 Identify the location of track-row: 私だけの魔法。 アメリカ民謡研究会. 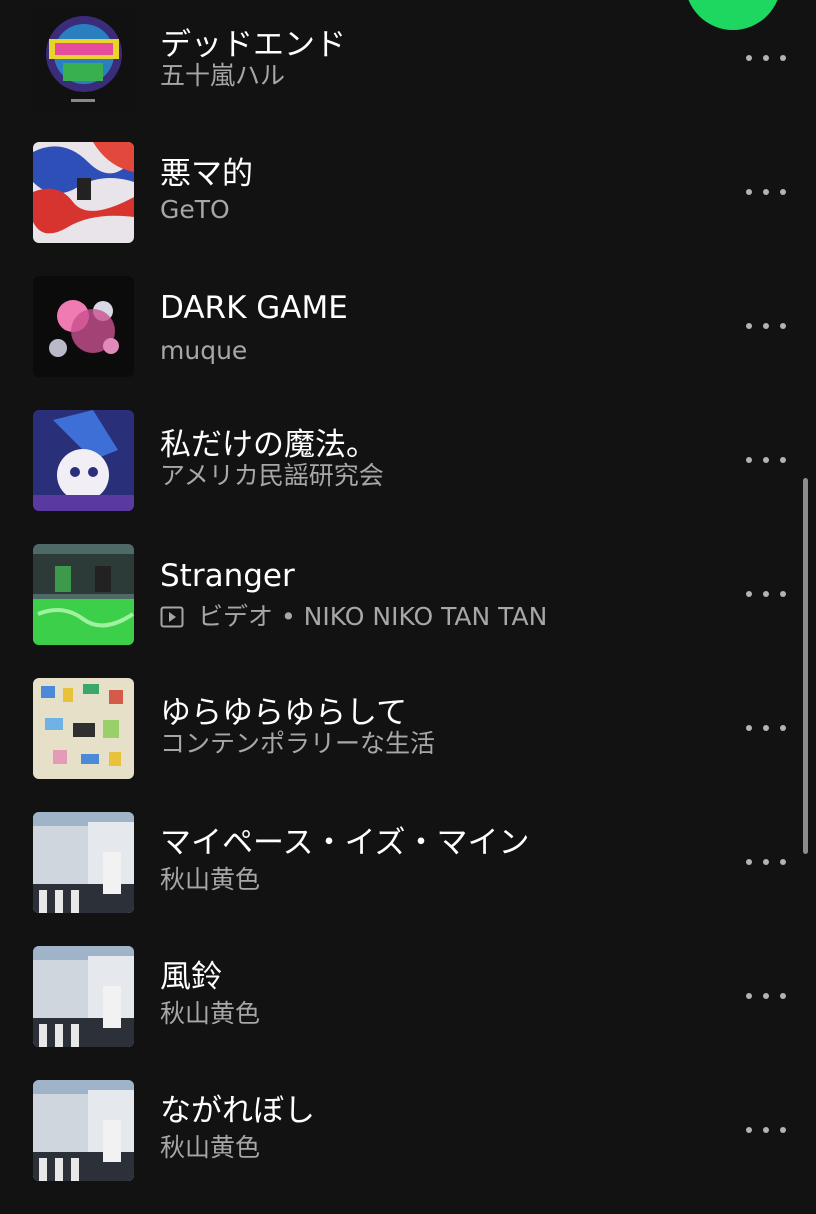
(408, 477).